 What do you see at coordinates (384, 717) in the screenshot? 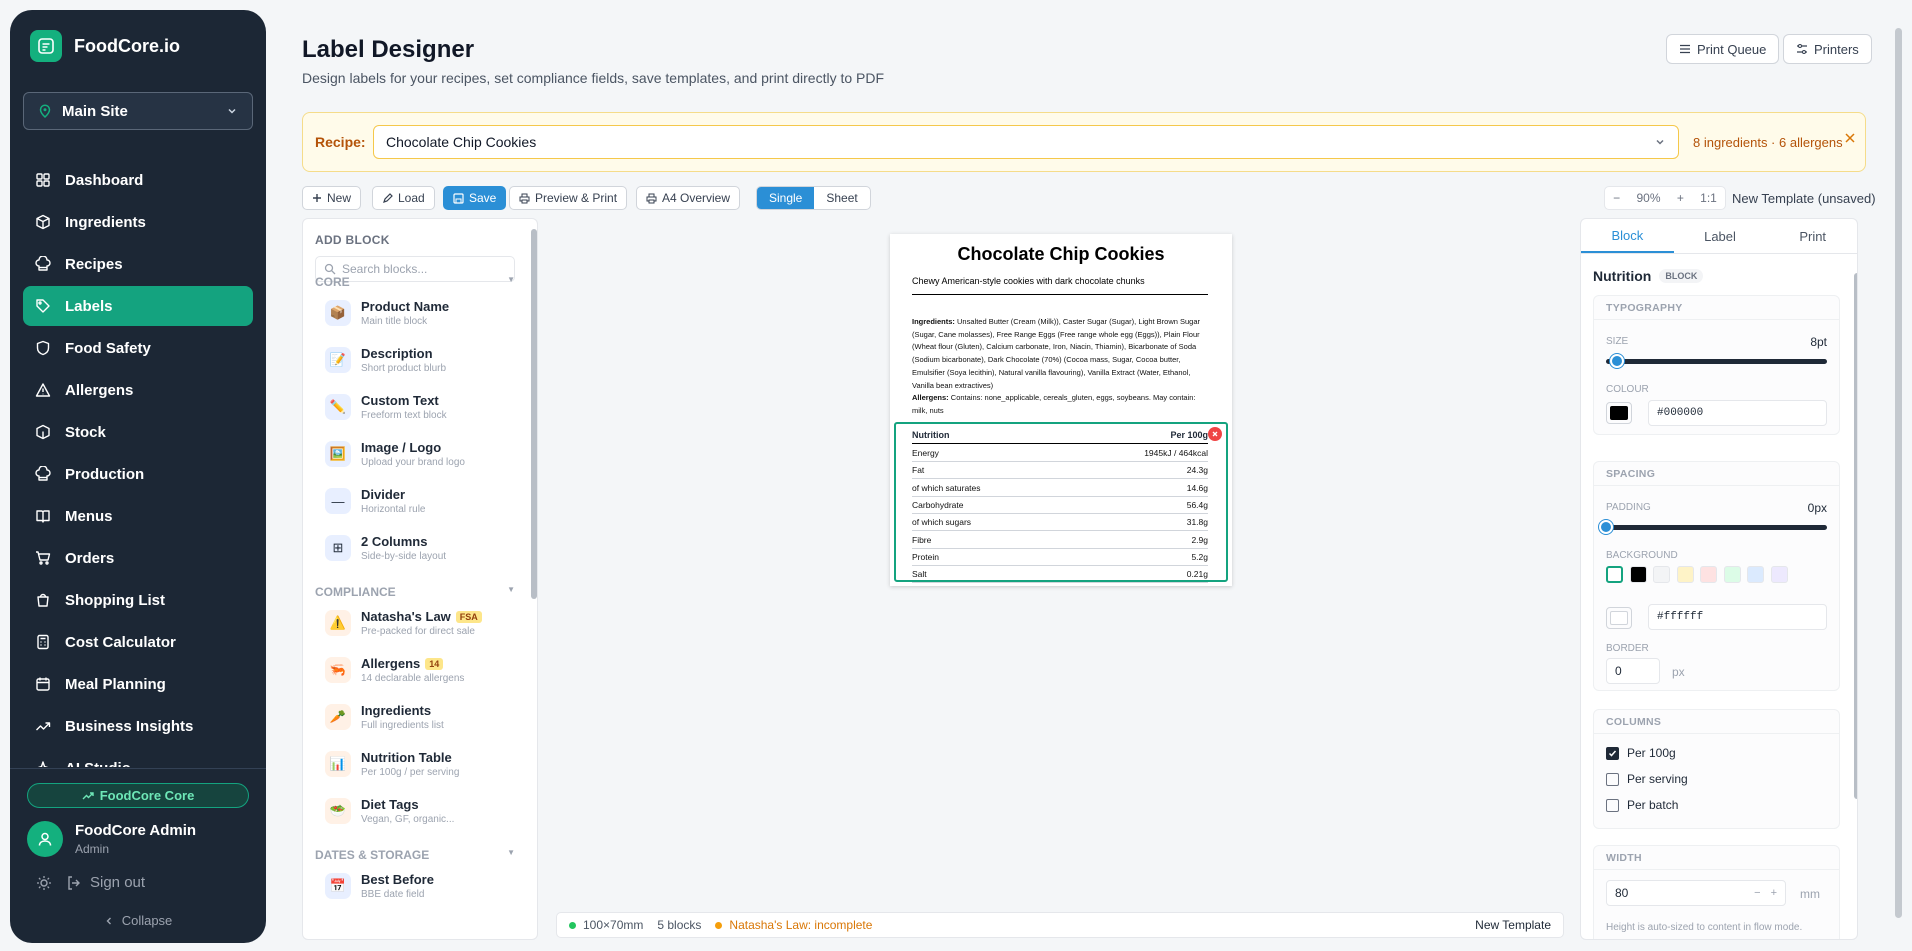
I see `block-ingredients: 🥕 Ingredients Full ingredients list` at bounding box center [384, 717].